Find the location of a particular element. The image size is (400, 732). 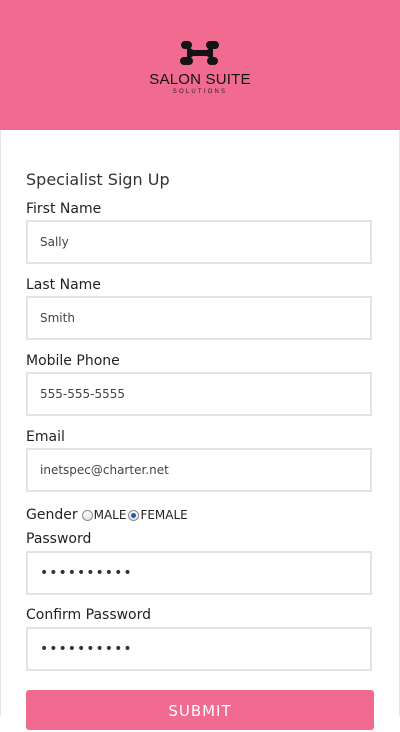

email-label: Email is located at coordinates (45, 437).